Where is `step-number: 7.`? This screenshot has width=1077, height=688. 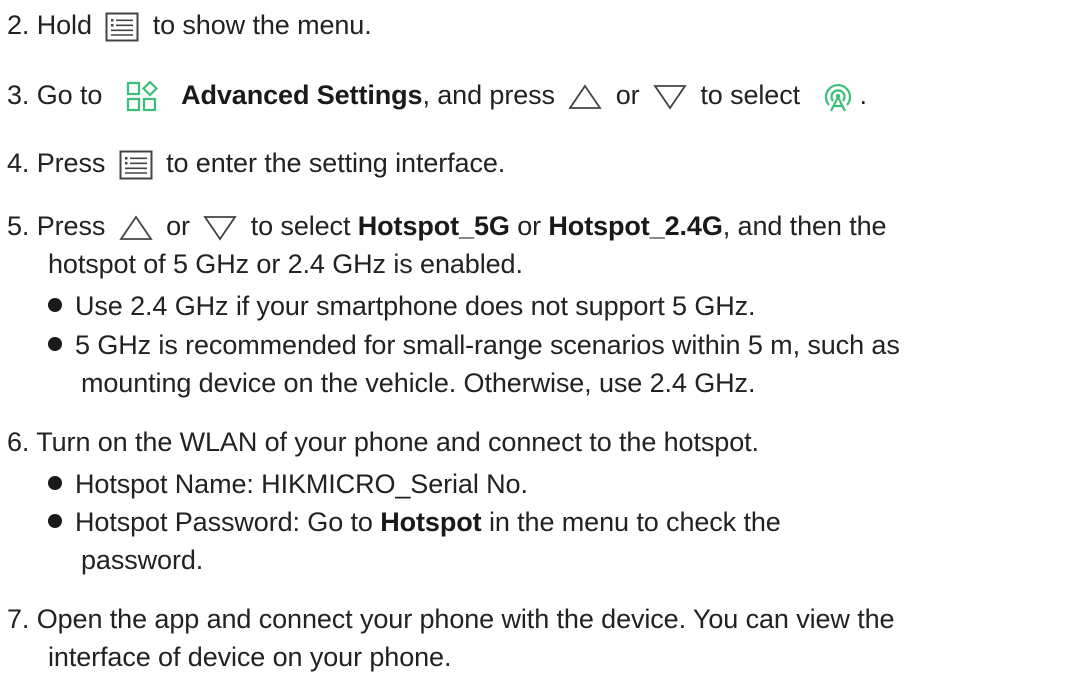 step-number: 7. is located at coordinates (18, 619).